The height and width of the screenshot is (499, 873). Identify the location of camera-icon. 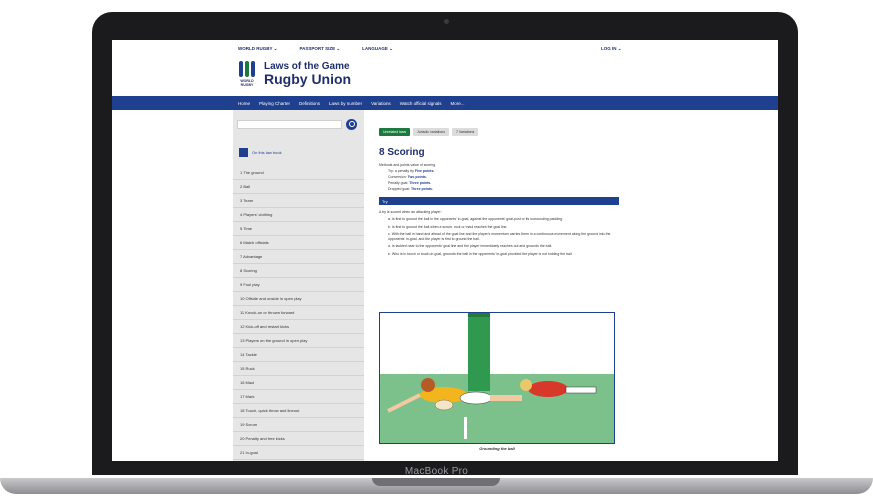
(446, 21).